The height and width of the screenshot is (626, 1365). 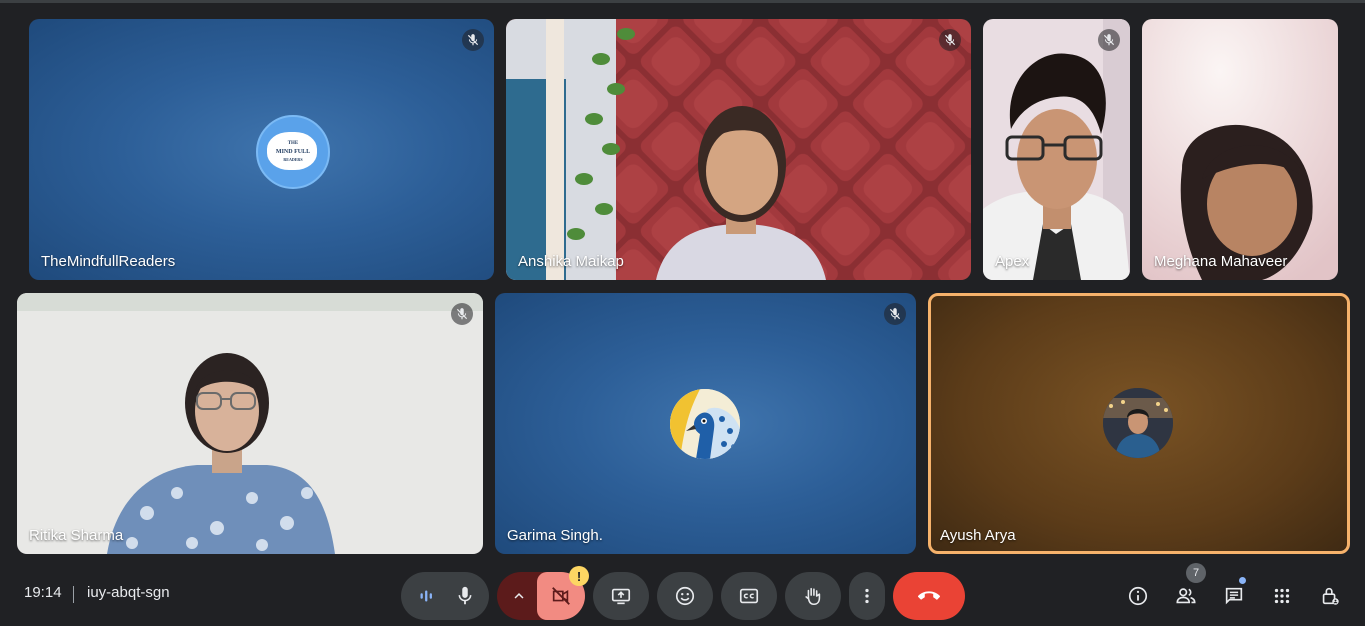 I want to click on people-button, so click(x=1186, y=596).